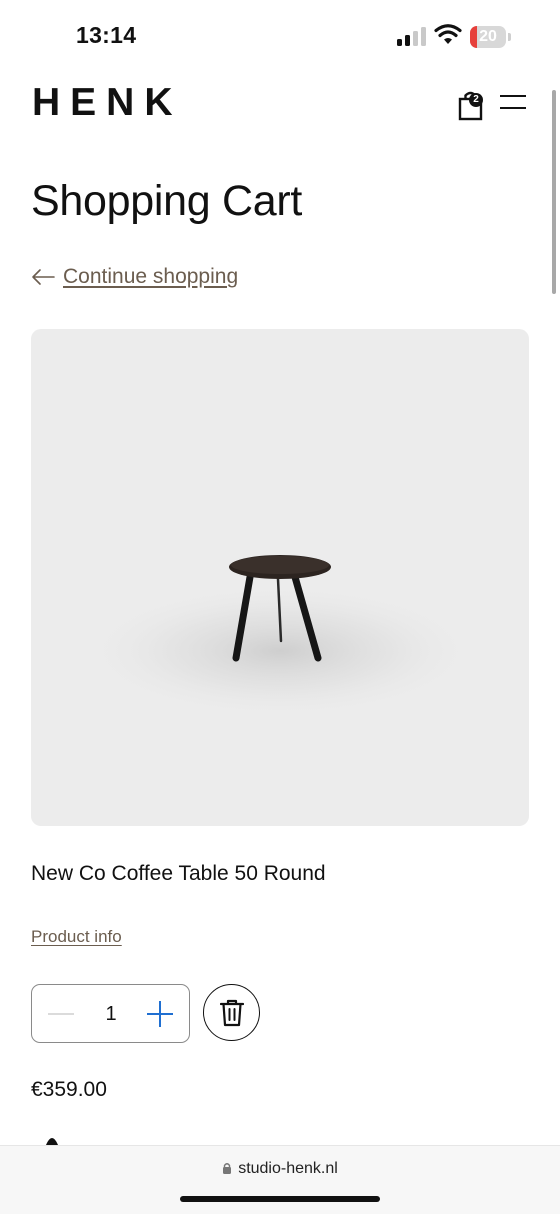 This screenshot has width=560, height=1214. I want to click on page-scrollbar, so click(554, 192).